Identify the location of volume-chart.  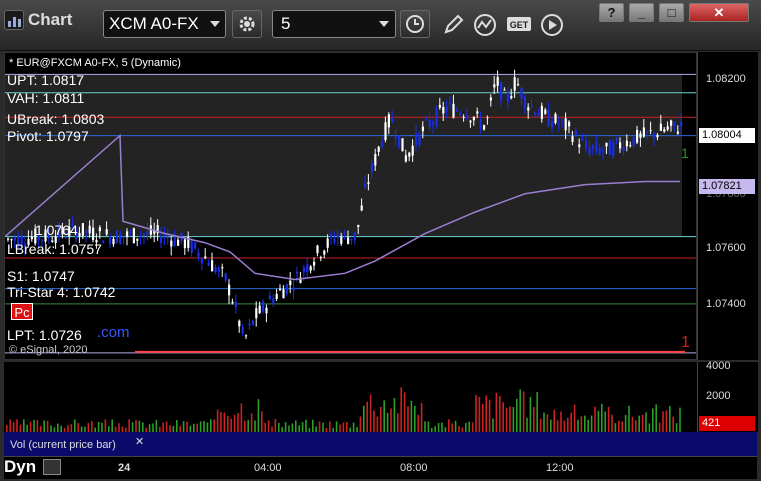
(350, 397).